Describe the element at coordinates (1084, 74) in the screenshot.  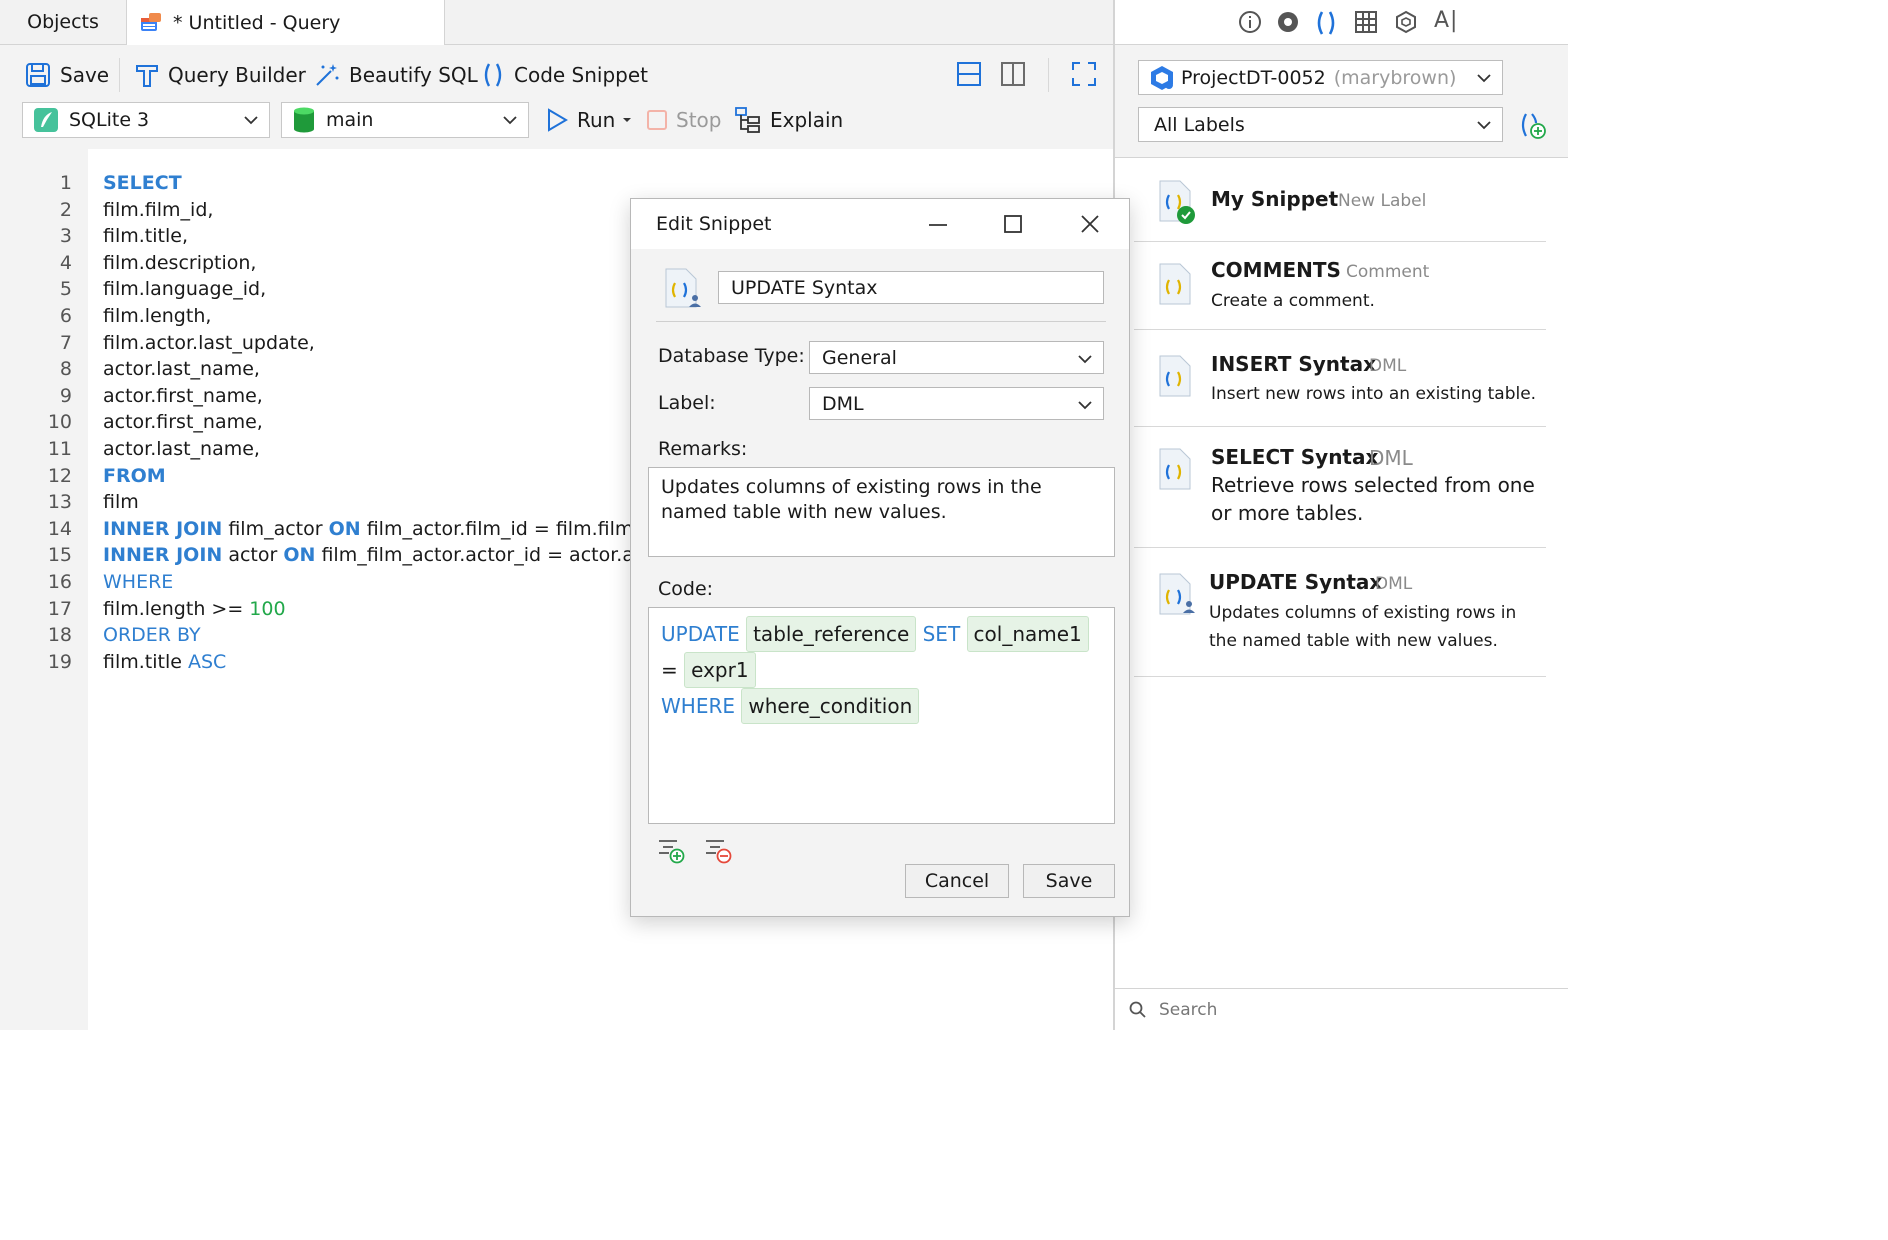
I see `fullscreen-icon` at that location.